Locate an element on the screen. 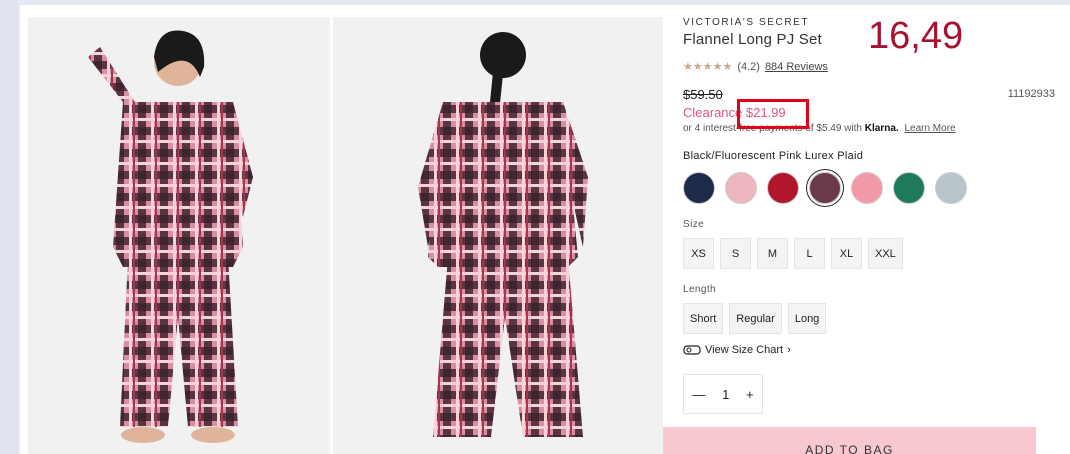  learn-more-link: Learn More is located at coordinates (929, 128).